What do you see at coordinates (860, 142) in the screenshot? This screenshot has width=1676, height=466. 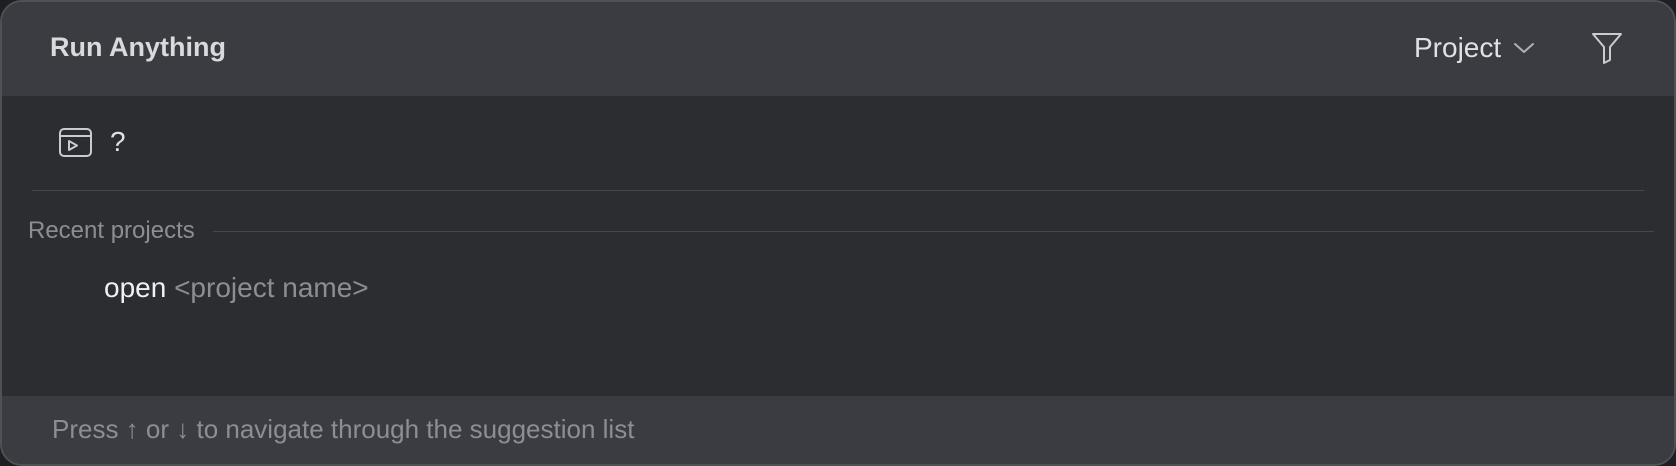 I see `search-input` at bounding box center [860, 142].